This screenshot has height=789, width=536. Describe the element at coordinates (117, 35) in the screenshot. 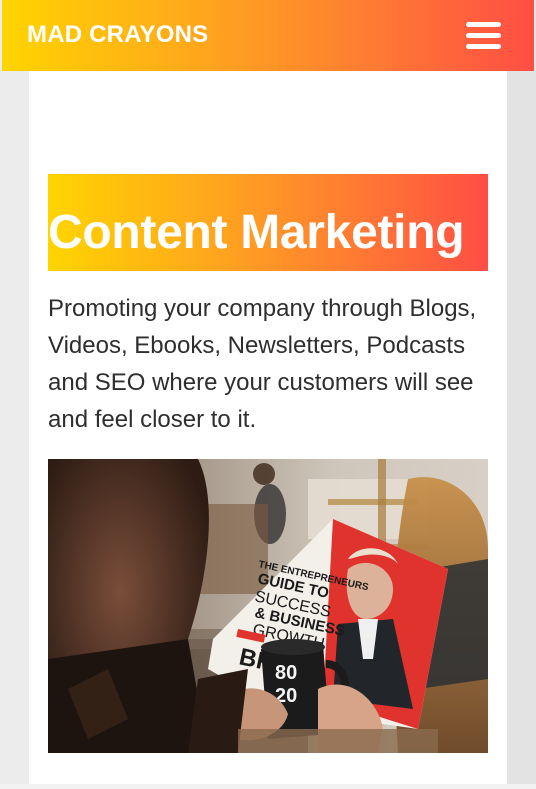

I see `brand-logo: MAD CRAYONS` at that location.